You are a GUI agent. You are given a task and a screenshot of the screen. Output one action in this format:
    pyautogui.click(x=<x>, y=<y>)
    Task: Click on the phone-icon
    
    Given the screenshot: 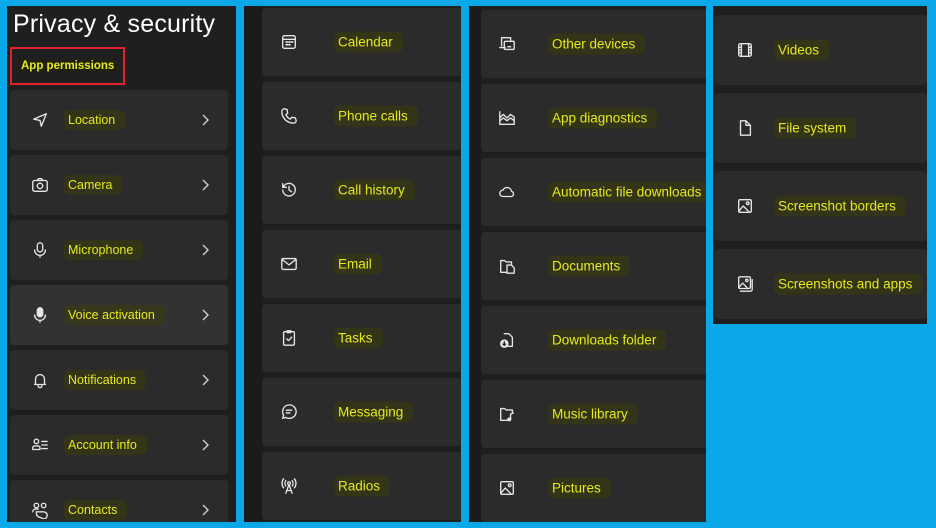 What is the action you would take?
    pyautogui.click(x=289, y=116)
    